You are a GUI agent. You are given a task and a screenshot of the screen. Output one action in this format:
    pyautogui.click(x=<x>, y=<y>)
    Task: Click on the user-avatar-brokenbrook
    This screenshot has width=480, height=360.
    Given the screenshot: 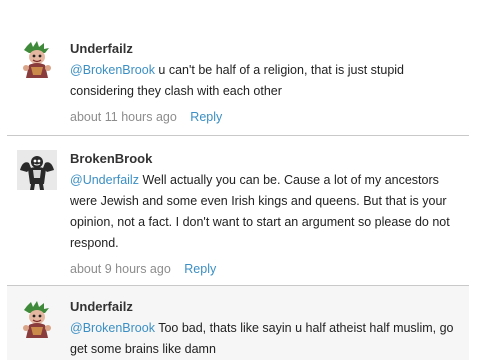 What is the action you would take?
    pyautogui.click(x=37, y=170)
    